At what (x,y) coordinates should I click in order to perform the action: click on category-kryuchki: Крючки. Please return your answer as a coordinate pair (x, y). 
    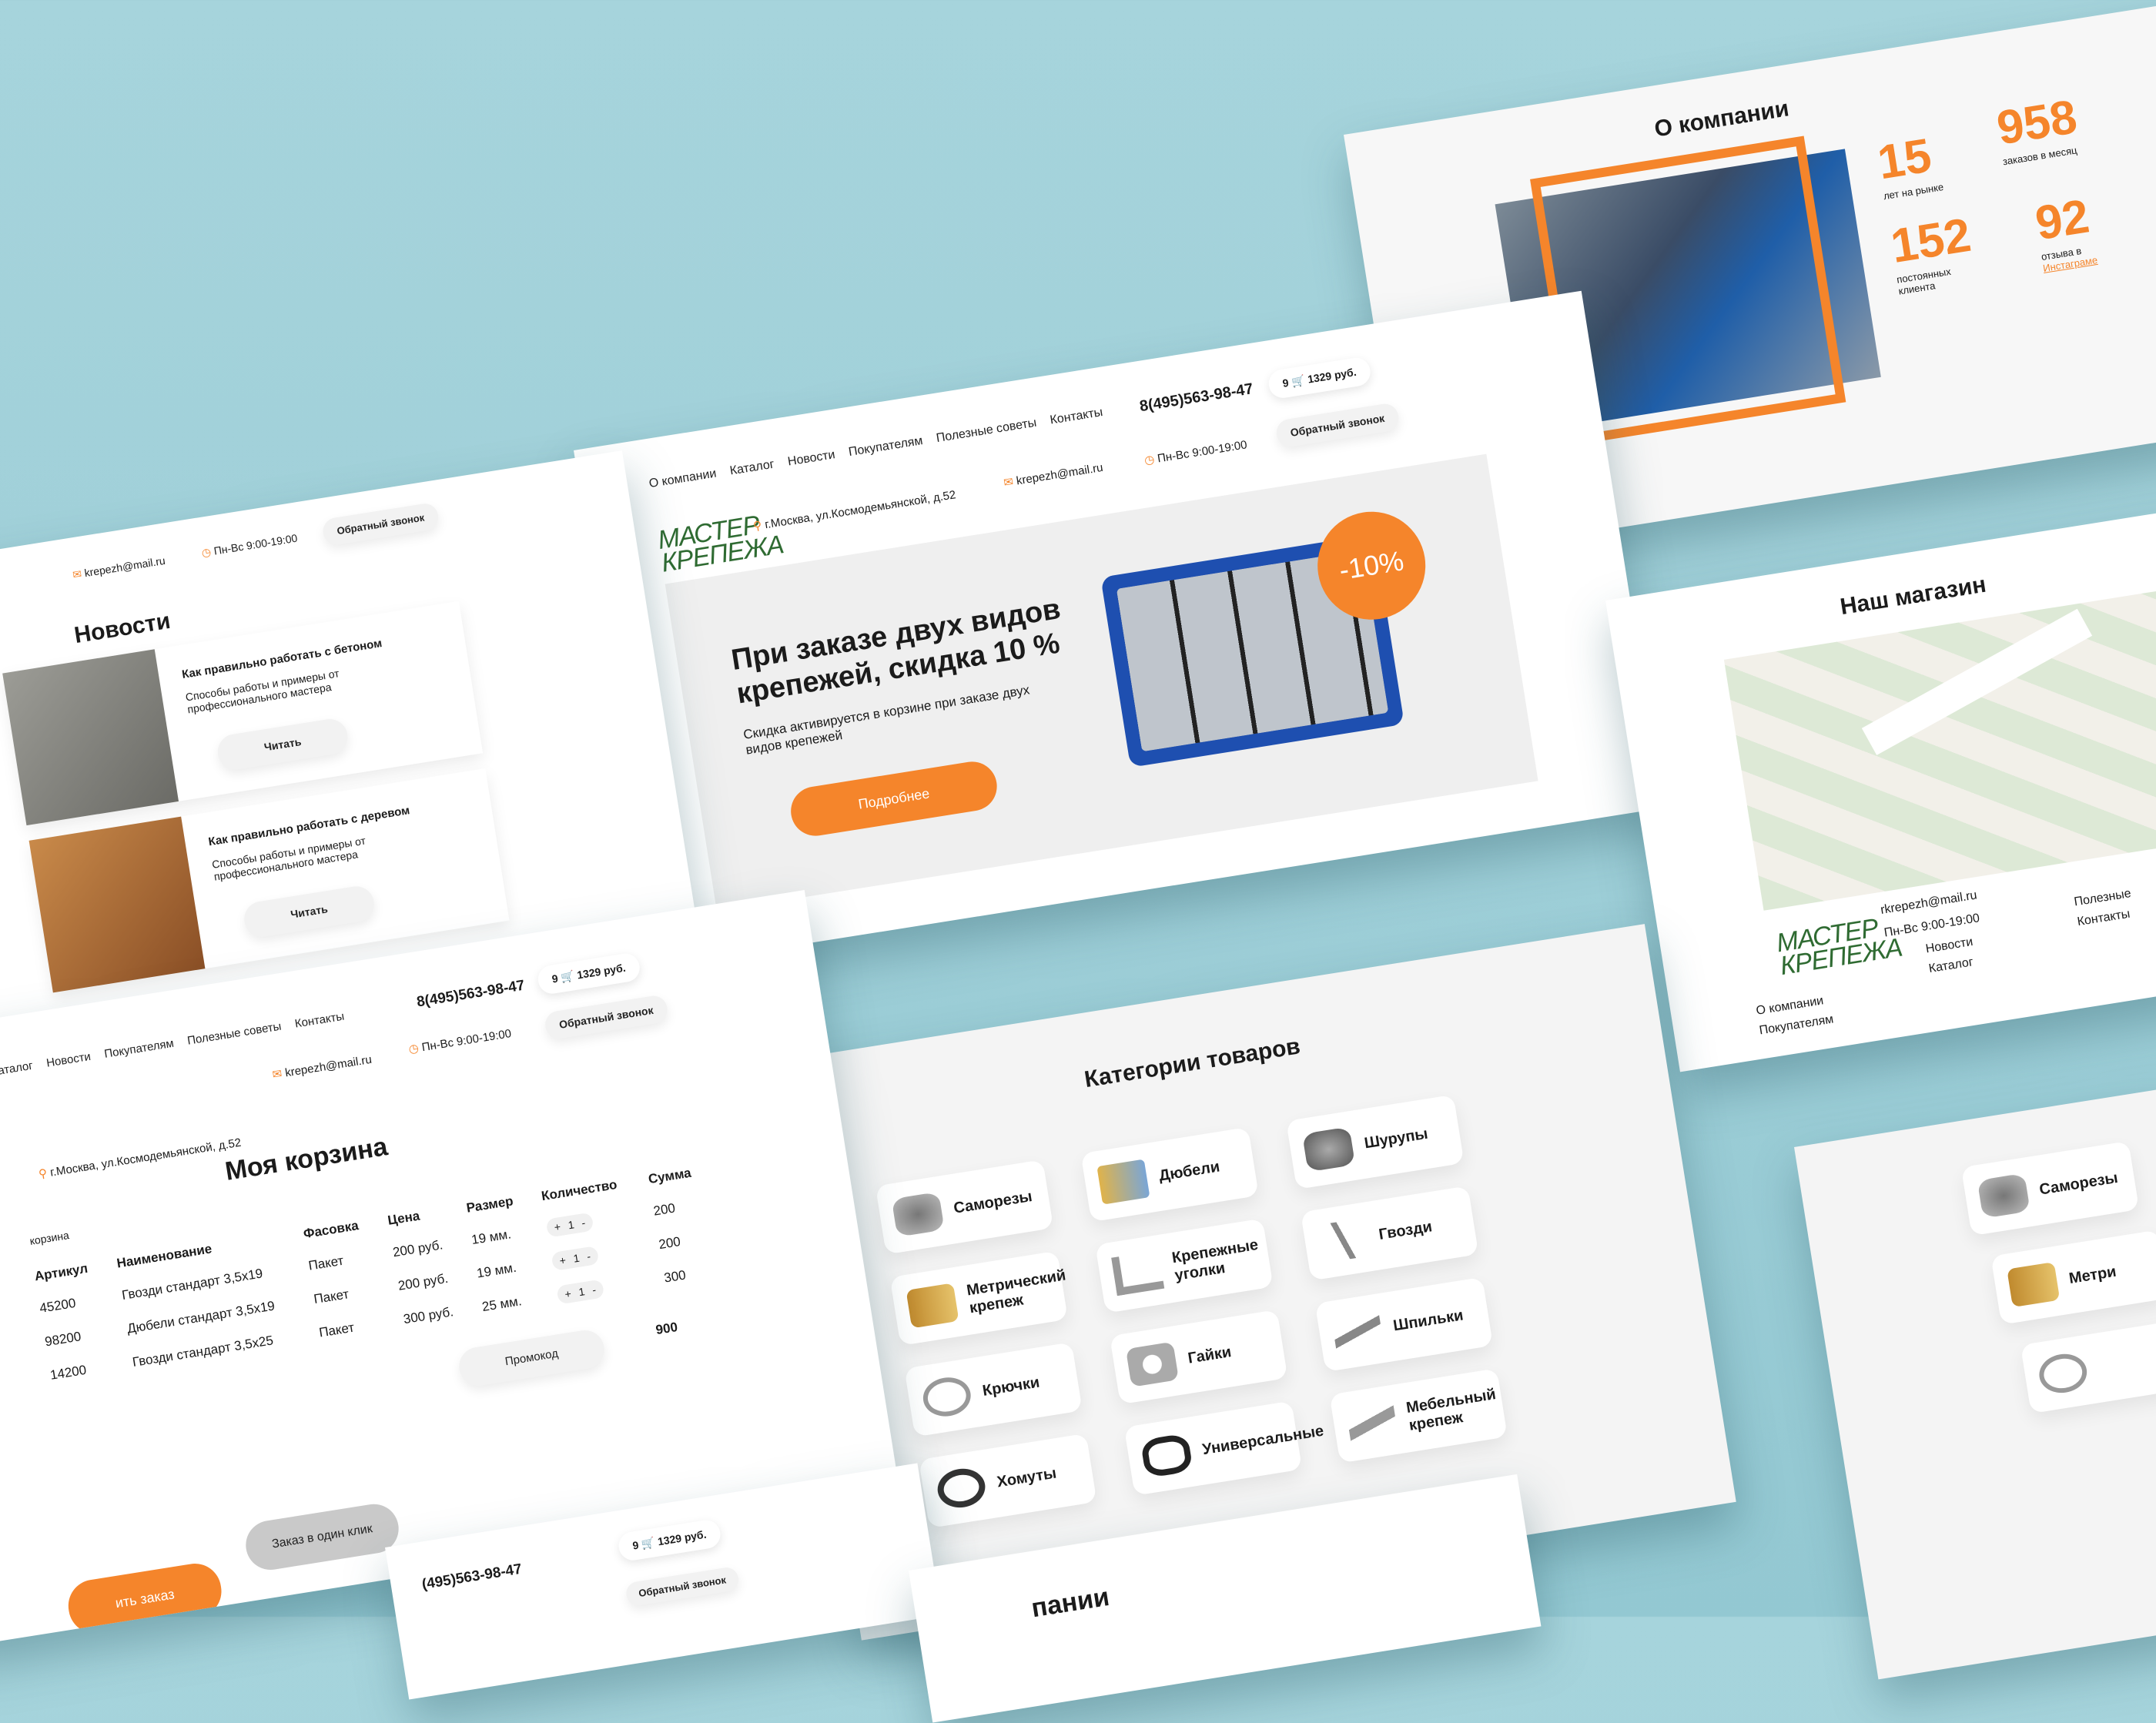
    Looking at the image, I should click on (993, 1389).